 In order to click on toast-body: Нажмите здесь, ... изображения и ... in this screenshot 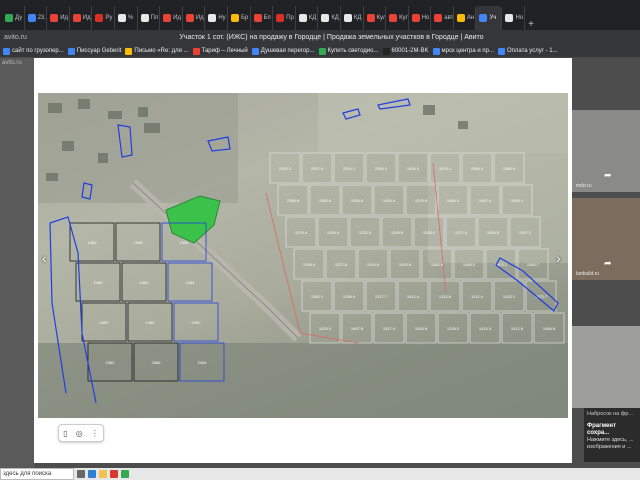, I will do `click(610, 443)`.